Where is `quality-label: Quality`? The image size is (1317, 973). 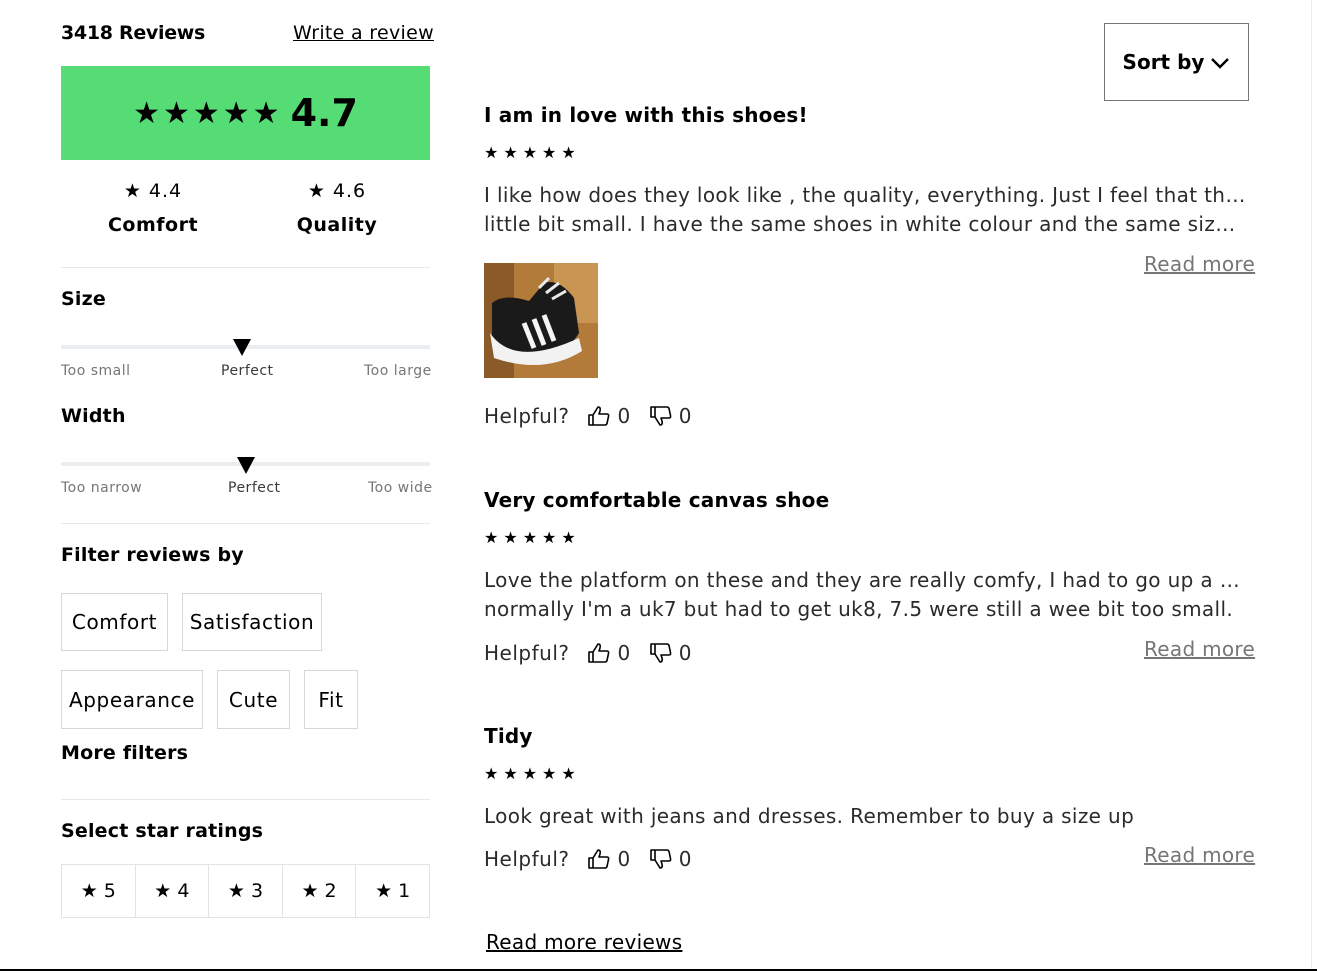 quality-label: Quality is located at coordinates (337, 225).